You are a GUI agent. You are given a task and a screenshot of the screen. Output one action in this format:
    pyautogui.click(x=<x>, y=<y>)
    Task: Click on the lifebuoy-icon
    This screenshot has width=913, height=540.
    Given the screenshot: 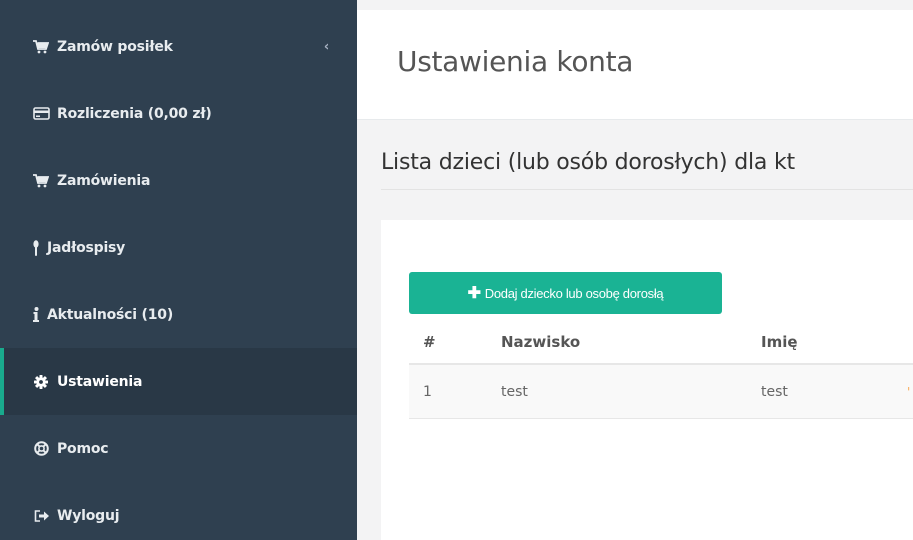 What is the action you would take?
    pyautogui.click(x=41, y=449)
    